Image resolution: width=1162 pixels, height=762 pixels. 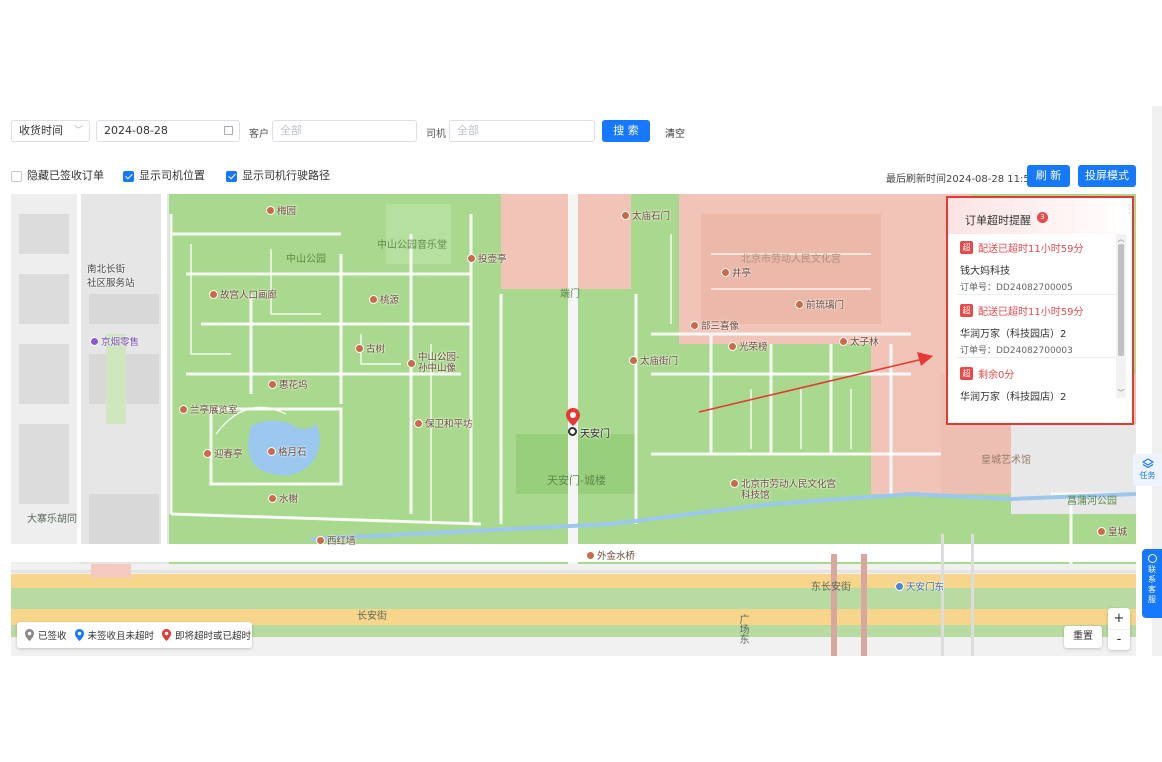 What do you see at coordinates (172, 175) in the screenshot?
I see `show-driver-position-label: 显示司机位置` at bounding box center [172, 175].